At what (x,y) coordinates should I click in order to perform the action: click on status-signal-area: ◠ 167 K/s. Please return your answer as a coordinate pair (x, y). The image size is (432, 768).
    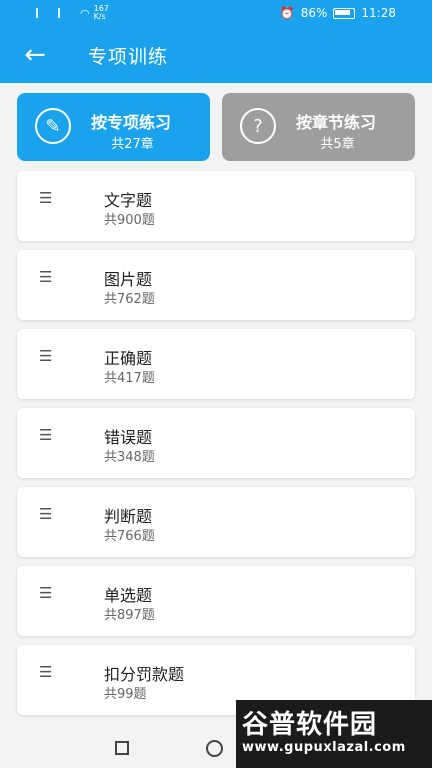
    Looking at the image, I should click on (72, 13).